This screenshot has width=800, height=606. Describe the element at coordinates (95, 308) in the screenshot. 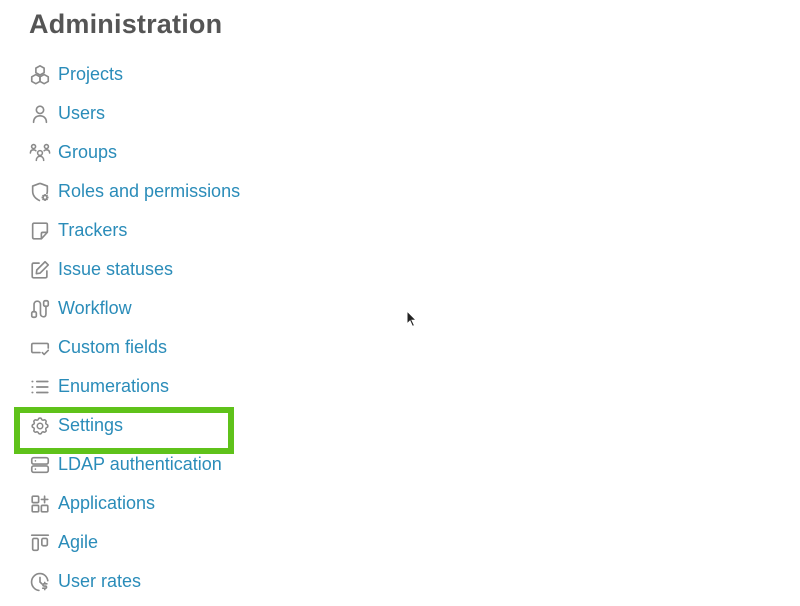

I see `menu-item-label: Workflow` at that location.